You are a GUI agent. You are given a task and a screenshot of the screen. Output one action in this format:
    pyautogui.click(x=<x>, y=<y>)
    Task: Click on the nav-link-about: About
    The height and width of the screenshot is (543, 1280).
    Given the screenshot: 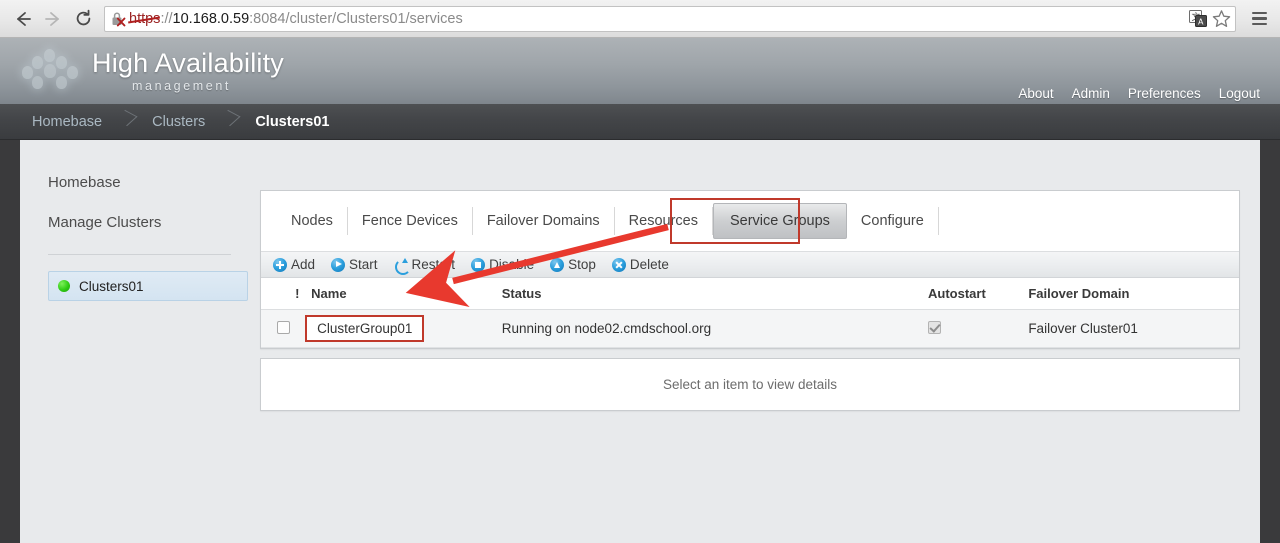 What is the action you would take?
    pyautogui.click(x=1035, y=93)
    